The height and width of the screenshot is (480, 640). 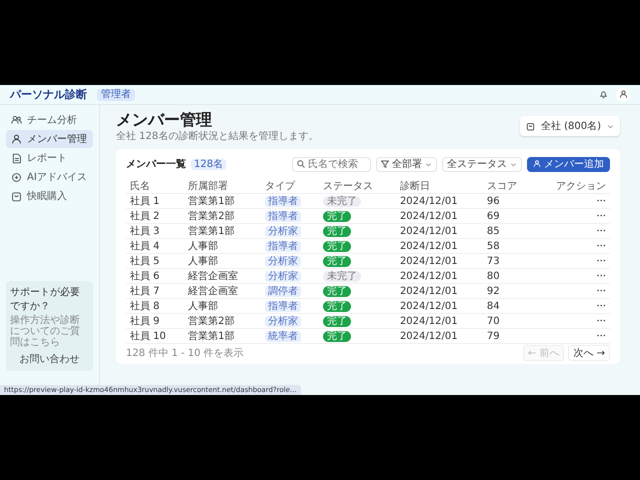 I want to click on name-cell: 社員 2, so click(x=155, y=216).